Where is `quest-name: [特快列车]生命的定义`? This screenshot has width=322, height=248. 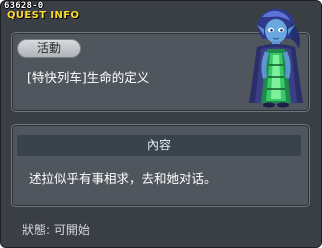 quest-name: [特快列车]生命的定义 is located at coordinates (88, 77).